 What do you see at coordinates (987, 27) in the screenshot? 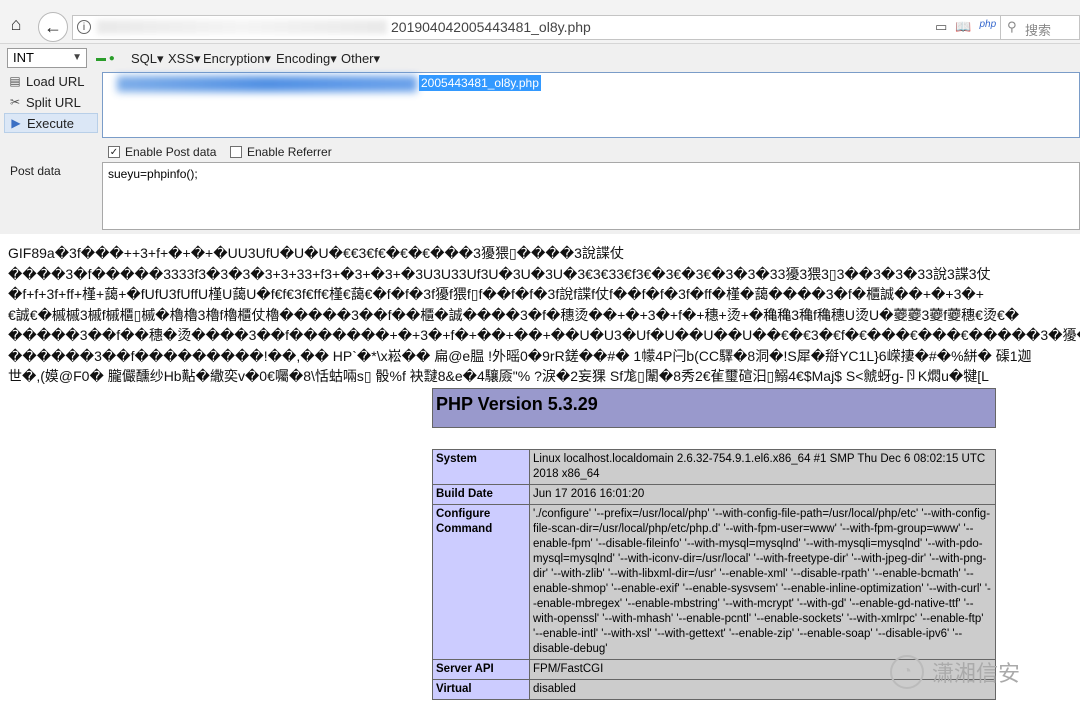
I see `php-icon: php` at bounding box center [987, 27].